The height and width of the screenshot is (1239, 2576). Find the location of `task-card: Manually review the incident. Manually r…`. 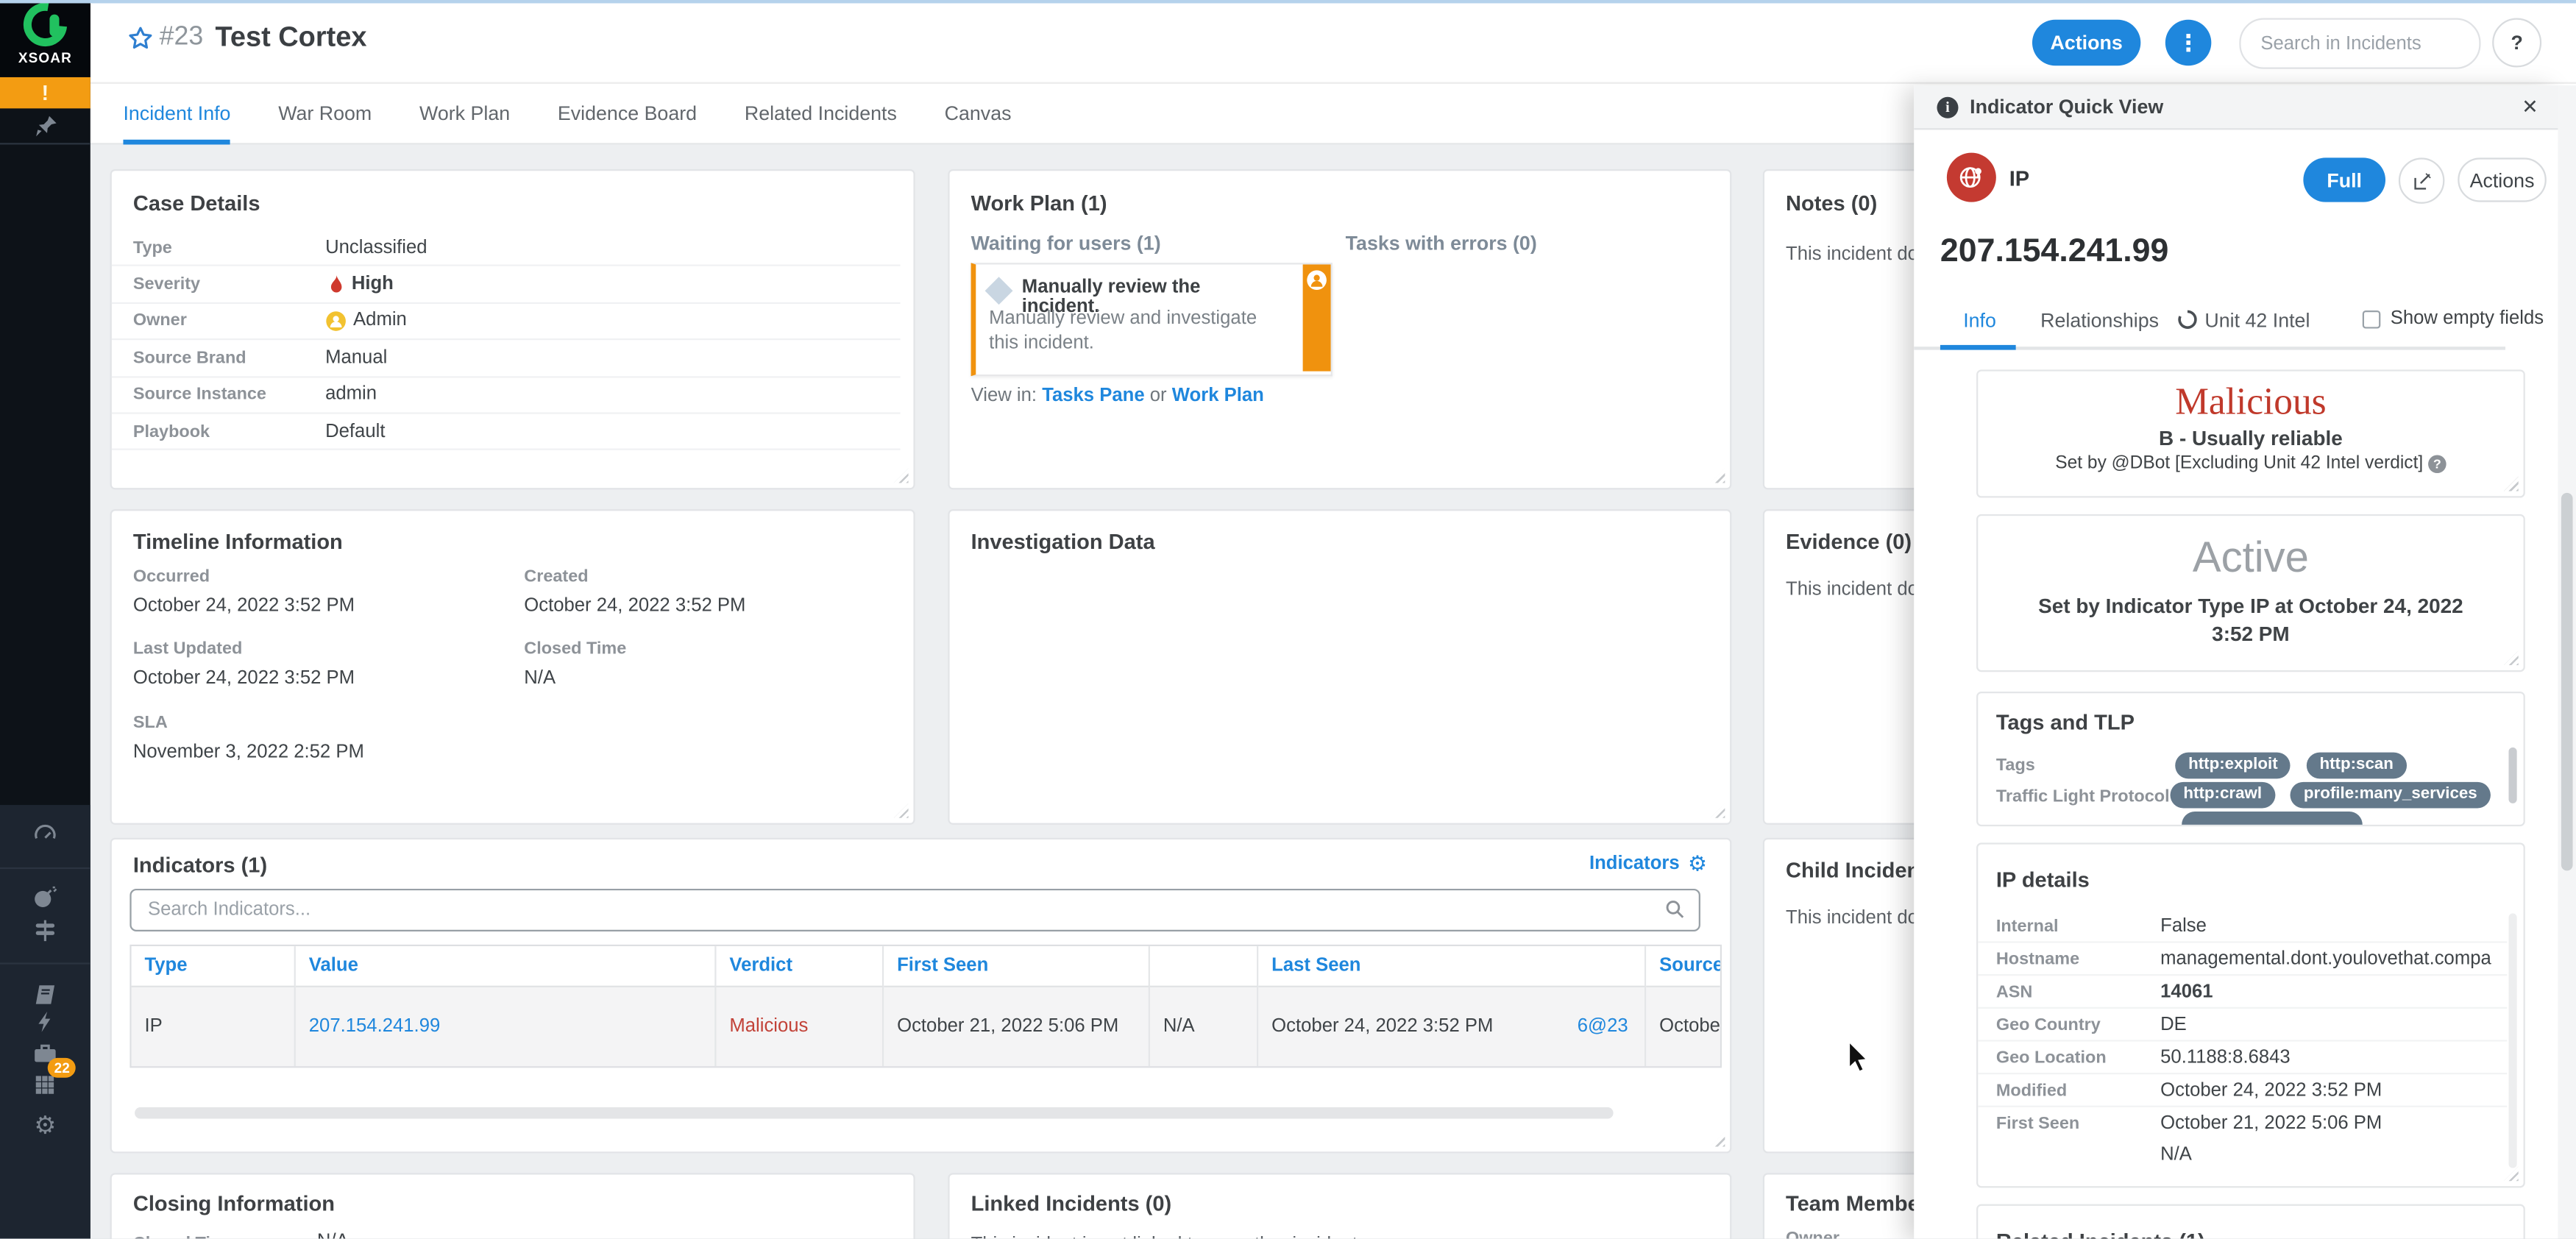

task-card: Manually review the incident. Manually r… is located at coordinates (1152, 320).